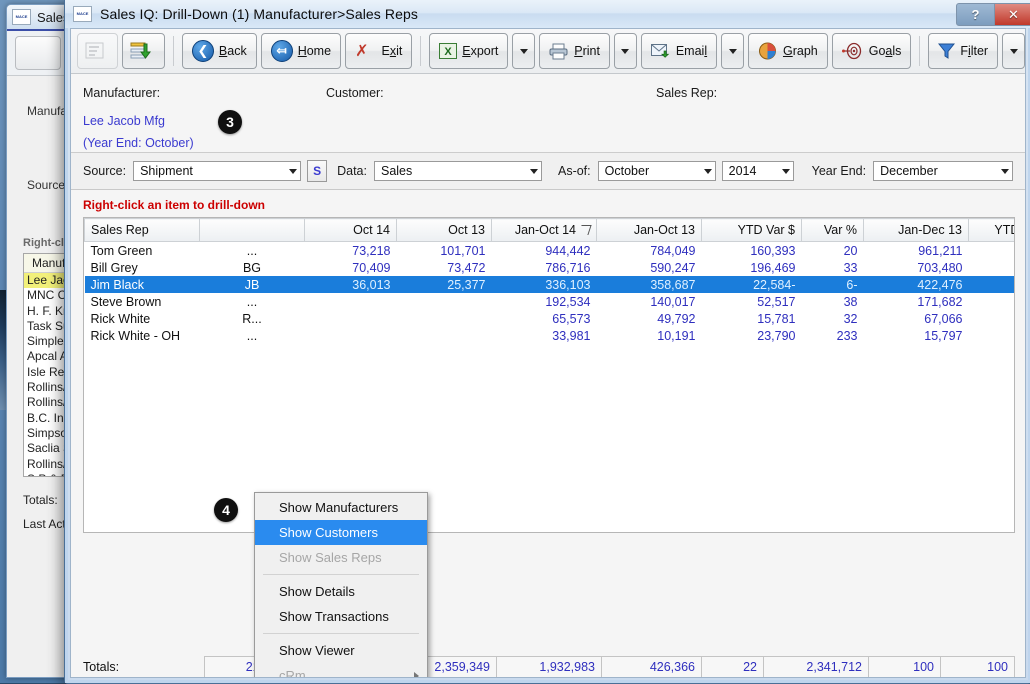 The width and height of the screenshot is (1030, 684). I want to click on cell-ytd-percent: 8, so click(992, 301).